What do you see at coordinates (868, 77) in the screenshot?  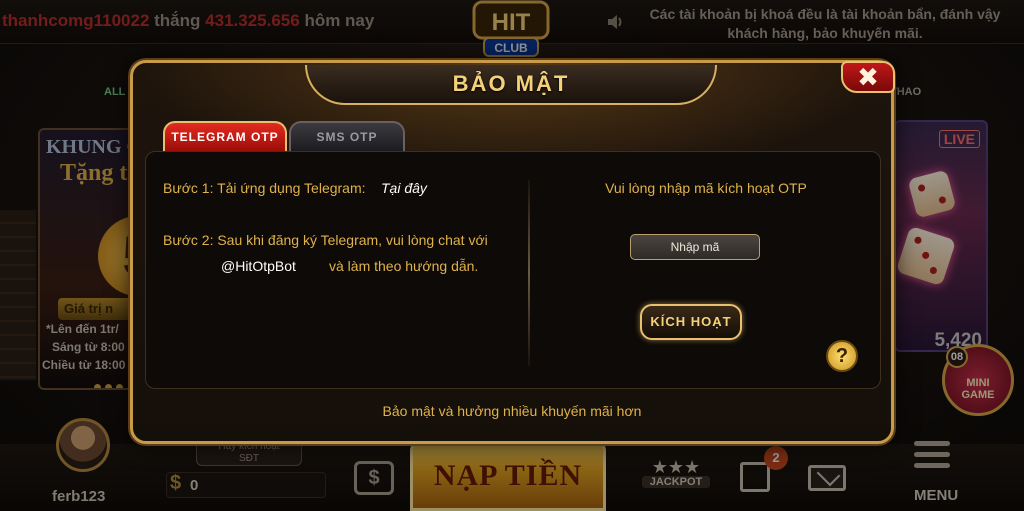 I see `close-icon: ✖` at bounding box center [868, 77].